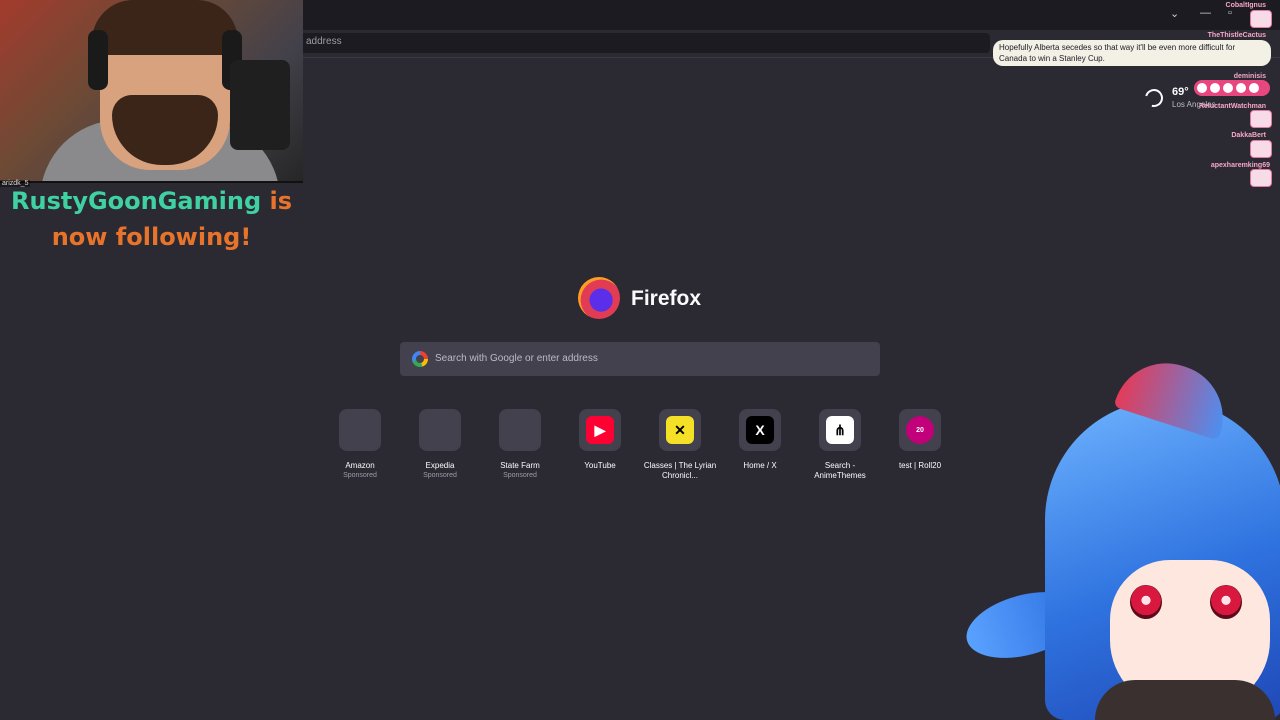 Image resolution: width=1280 pixels, height=720 pixels. What do you see at coordinates (645, 43) in the screenshot?
I see `url-bar: address` at bounding box center [645, 43].